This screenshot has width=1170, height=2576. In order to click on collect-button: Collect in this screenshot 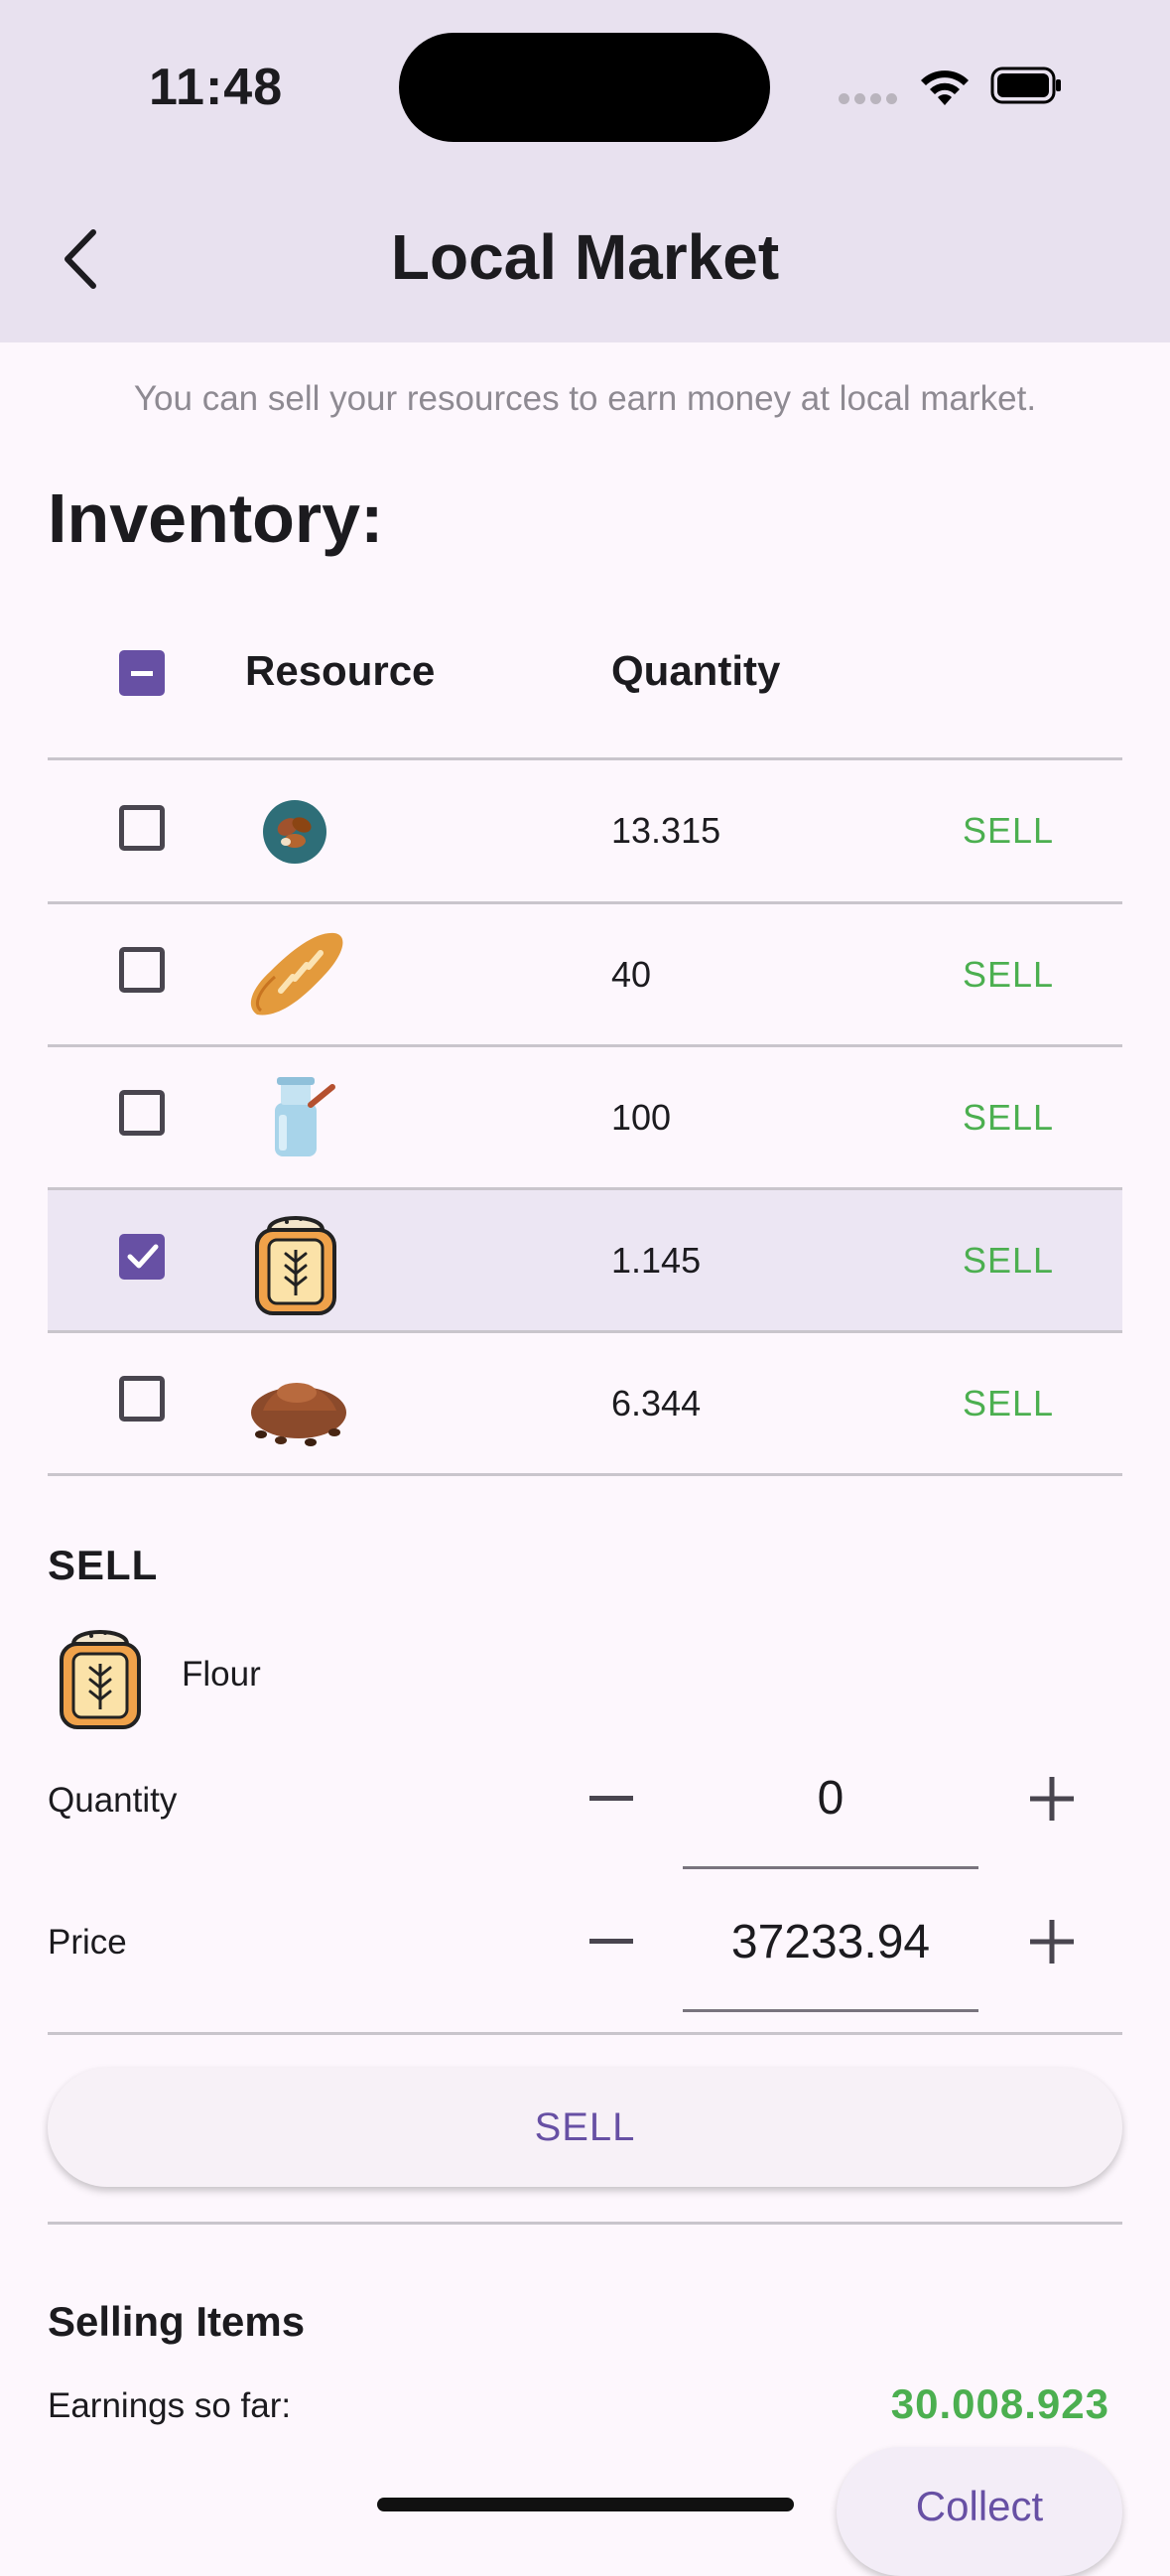, I will do `click(979, 2511)`.